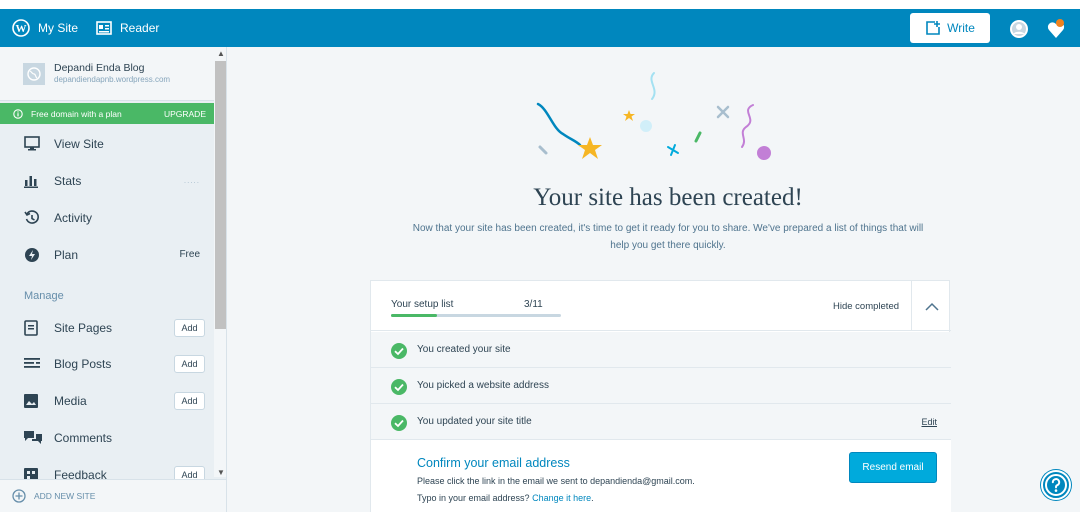 The height and width of the screenshot is (512, 1080). What do you see at coordinates (533, 304) in the screenshot?
I see `checklist-count: 3/11` at bounding box center [533, 304].